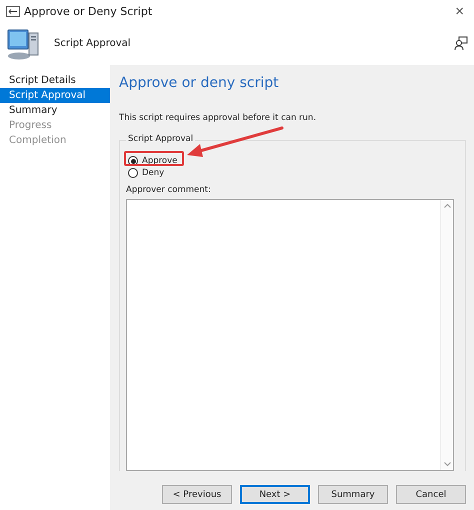 The width and height of the screenshot is (474, 510). Describe the element at coordinates (447, 205) in the screenshot. I see `scroll-up-icon` at that location.